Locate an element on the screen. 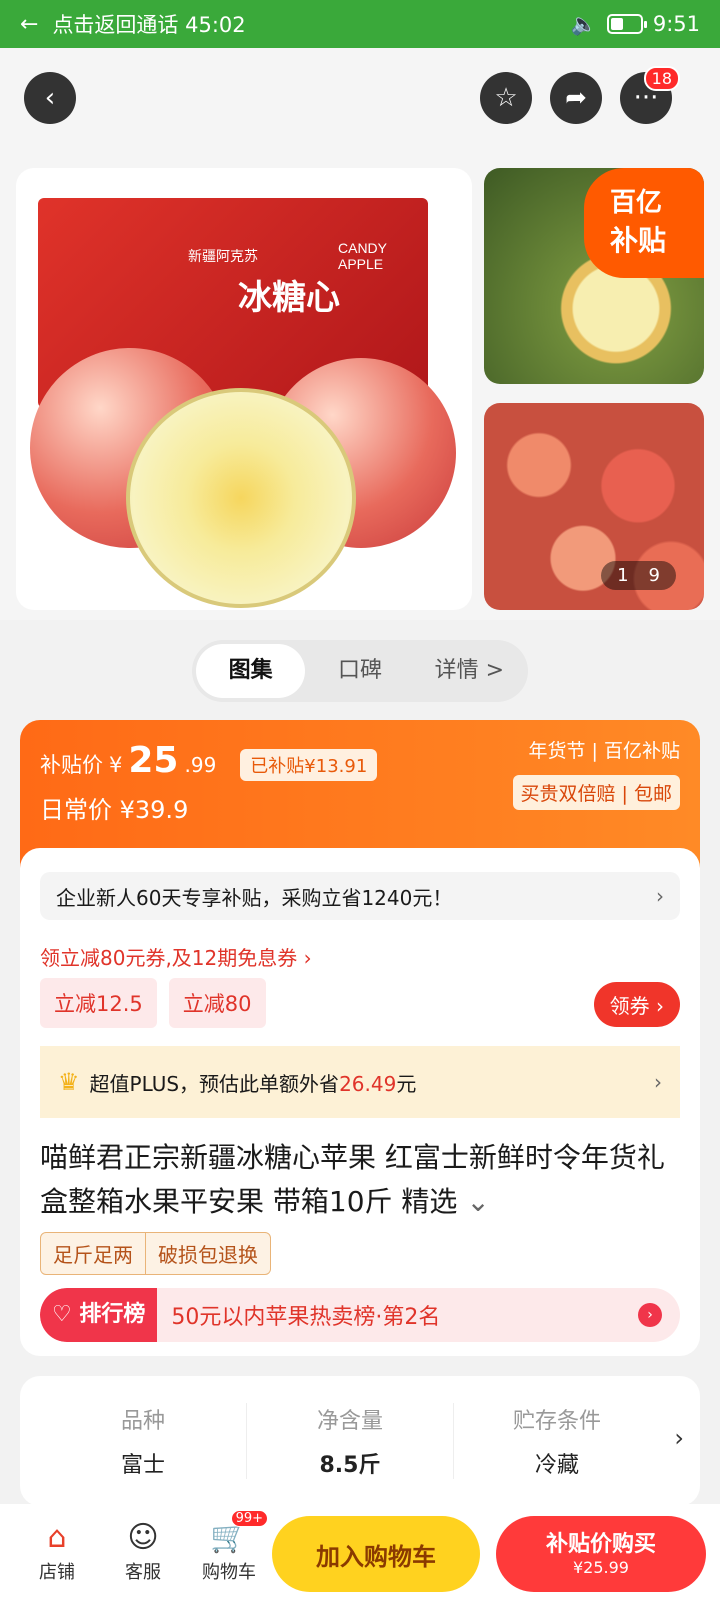  buy-now-button: 补贴价购买 ¥25.99 is located at coordinates (601, 1554).